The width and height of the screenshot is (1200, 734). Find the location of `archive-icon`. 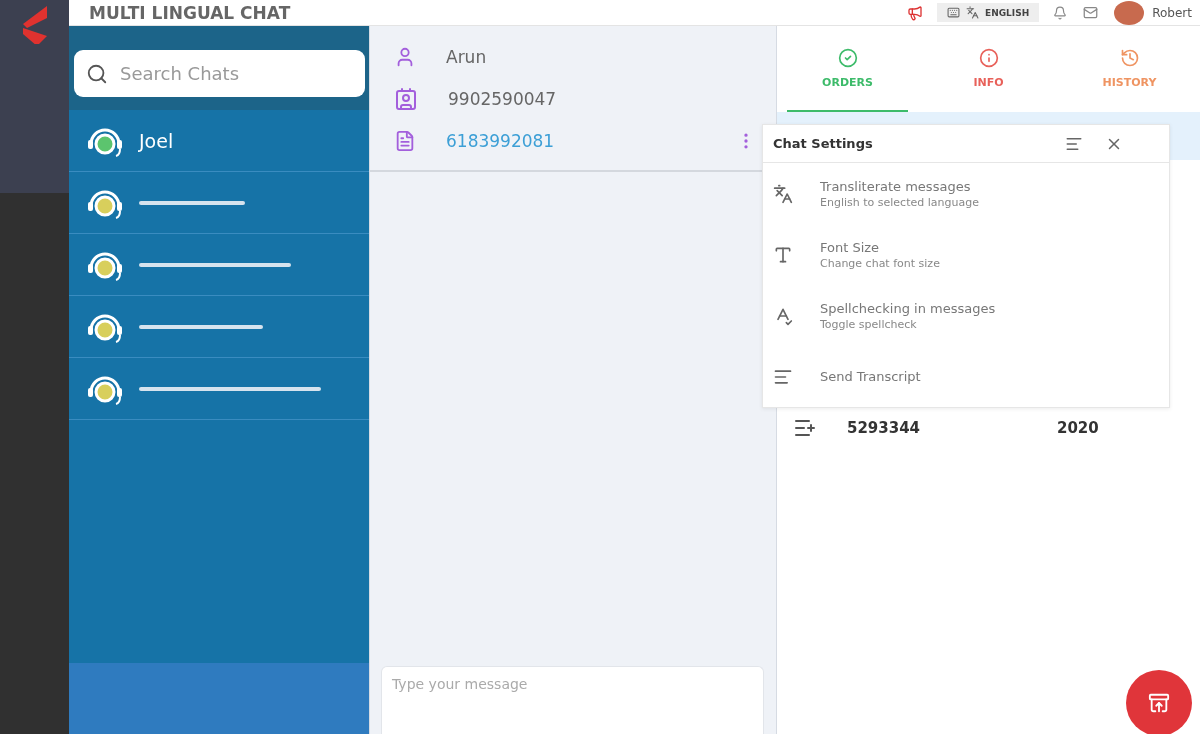

archive-icon is located at coordinates (1159, 703).